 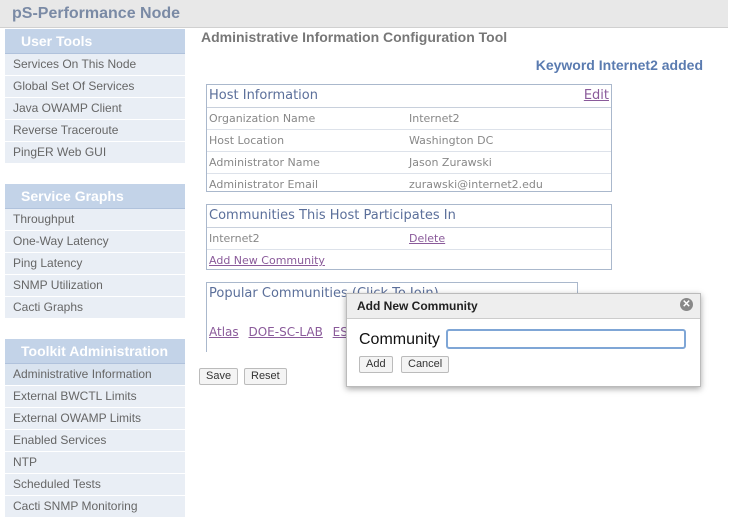 I want to click on delete-community-link: Delete, so click(x=427, y=238).